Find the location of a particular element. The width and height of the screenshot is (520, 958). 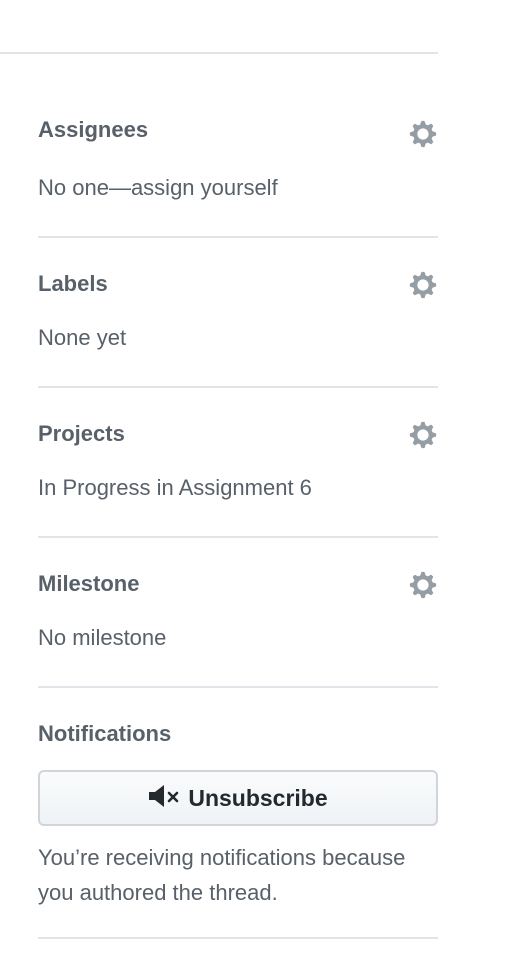

unsubscribe-button: Unsubscribe is located at coordinates (238, 798).